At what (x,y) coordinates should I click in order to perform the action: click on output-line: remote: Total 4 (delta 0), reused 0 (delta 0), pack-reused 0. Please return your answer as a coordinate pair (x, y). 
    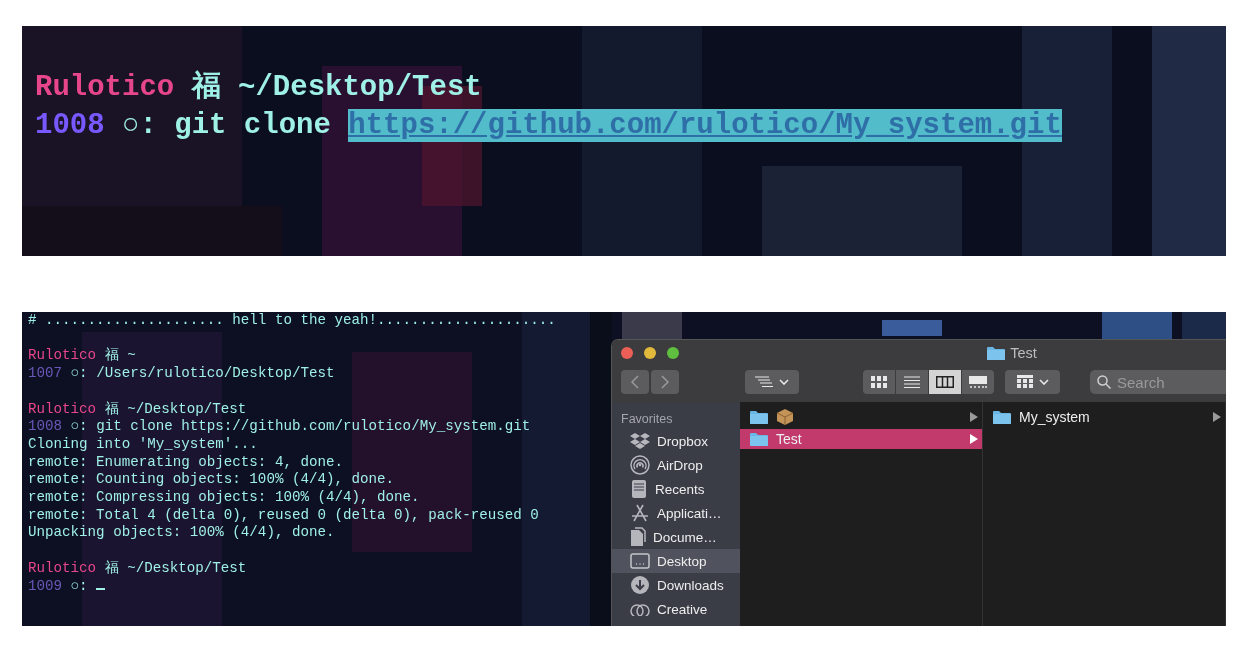
    Looking at the image, I should click on (283, 514).